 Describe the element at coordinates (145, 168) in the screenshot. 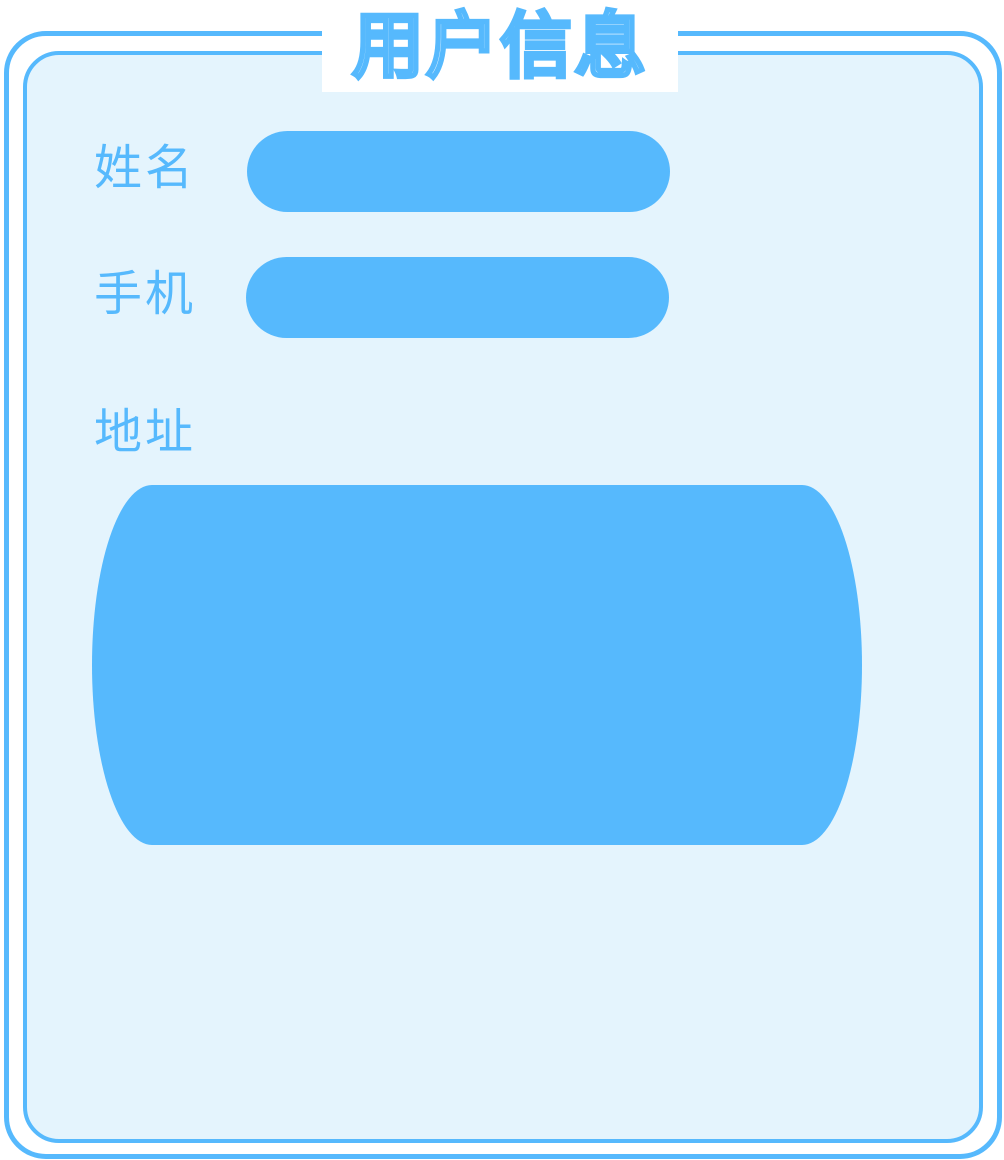

I see `name-label: 姓名` at that location.